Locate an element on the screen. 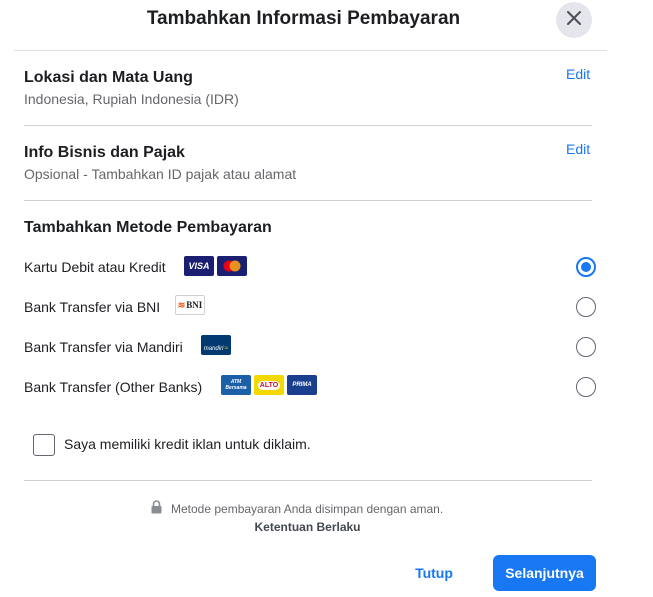  close-button is located at coordinates (574, 20).